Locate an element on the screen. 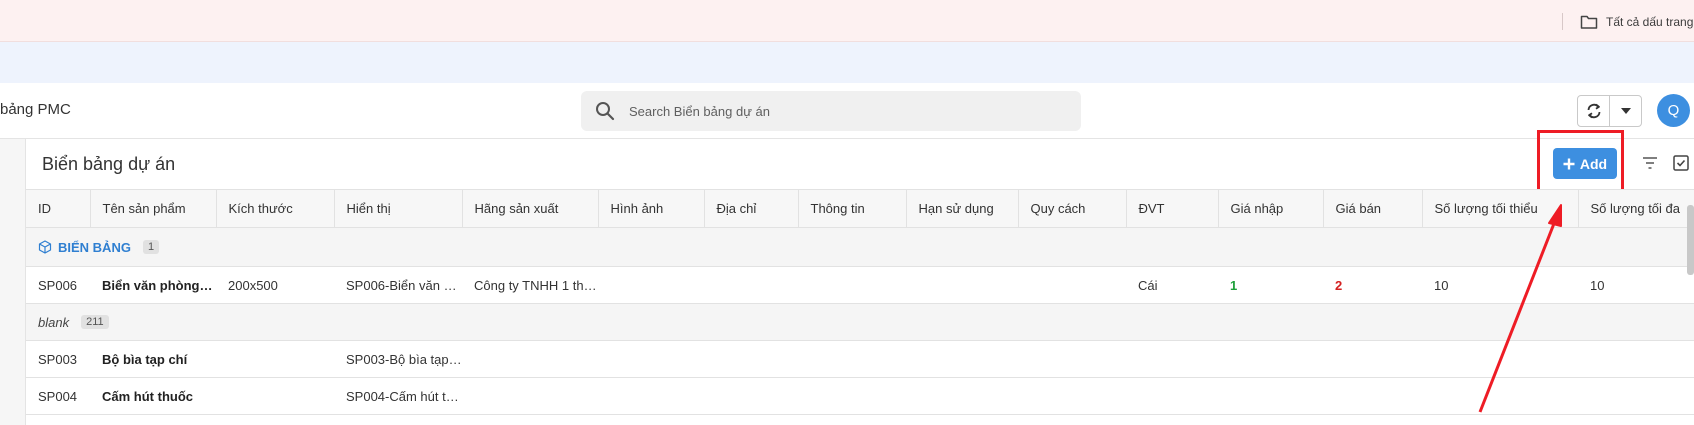 The height and width of the screenshot is (425, 1694). caret-down-icon is located at coordinates (1625, 111).